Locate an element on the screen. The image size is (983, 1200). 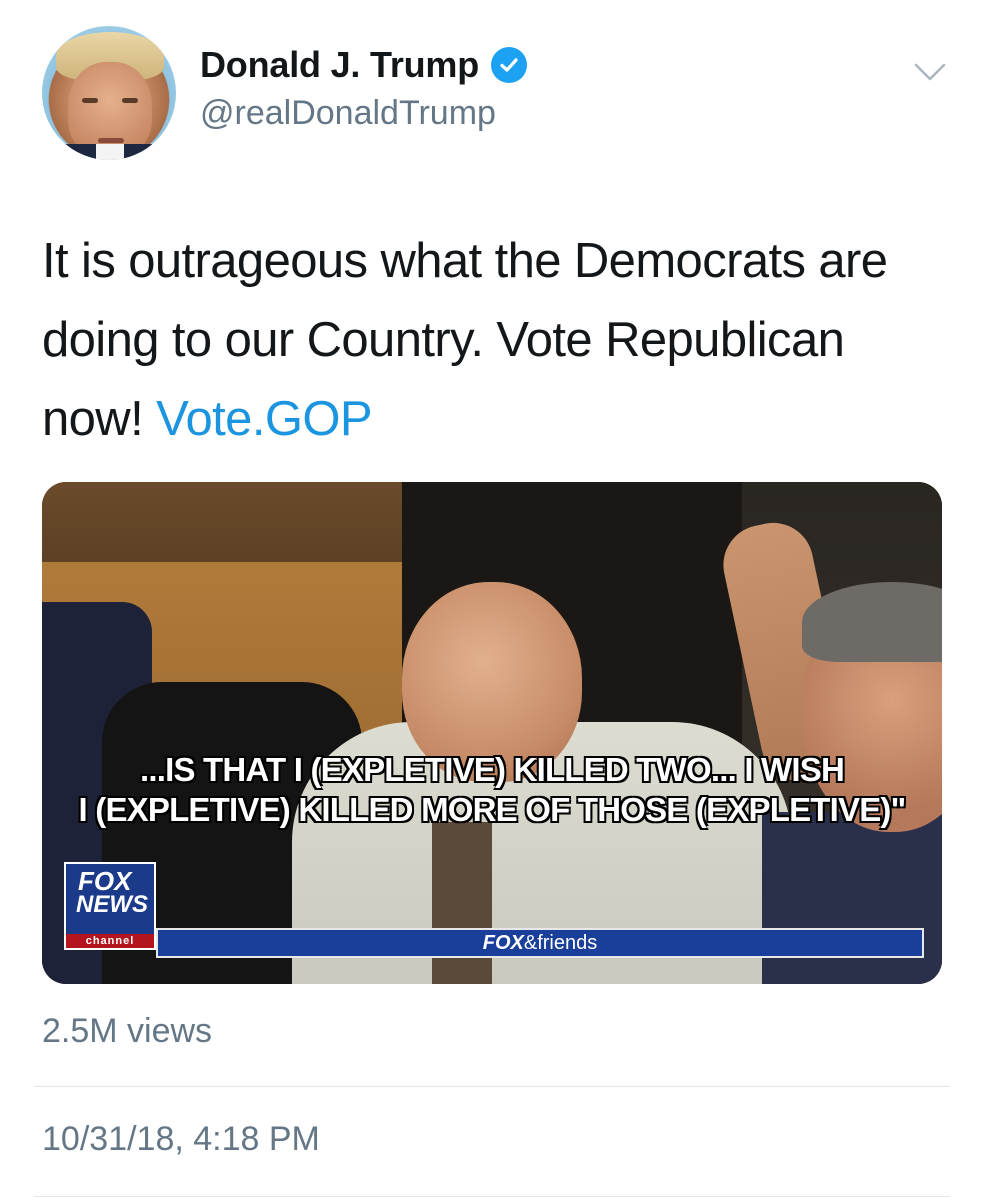
fox-news-logo: FOX NEWS channel is located at coordinates (110, 906).